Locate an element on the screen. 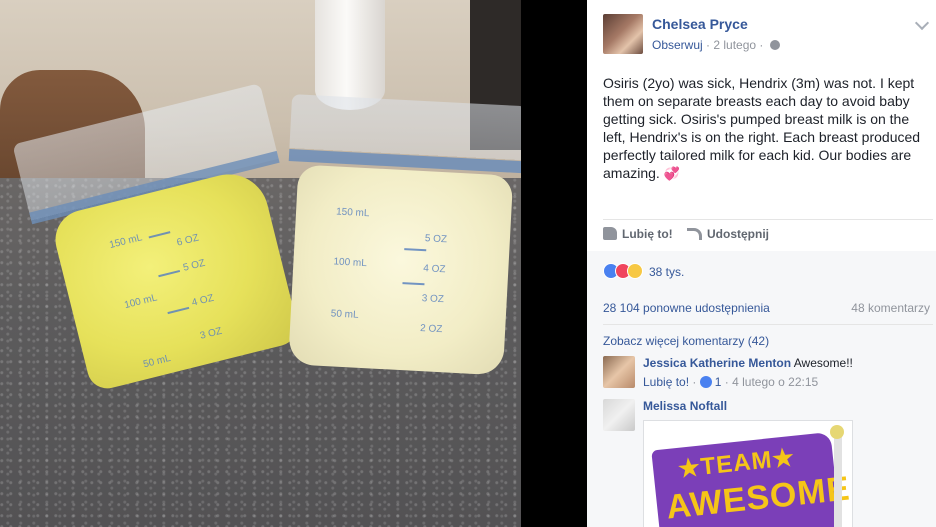  view-more-comments-link: Zobacz więcej komentarzy (42) is located at coordinates (686, 341).